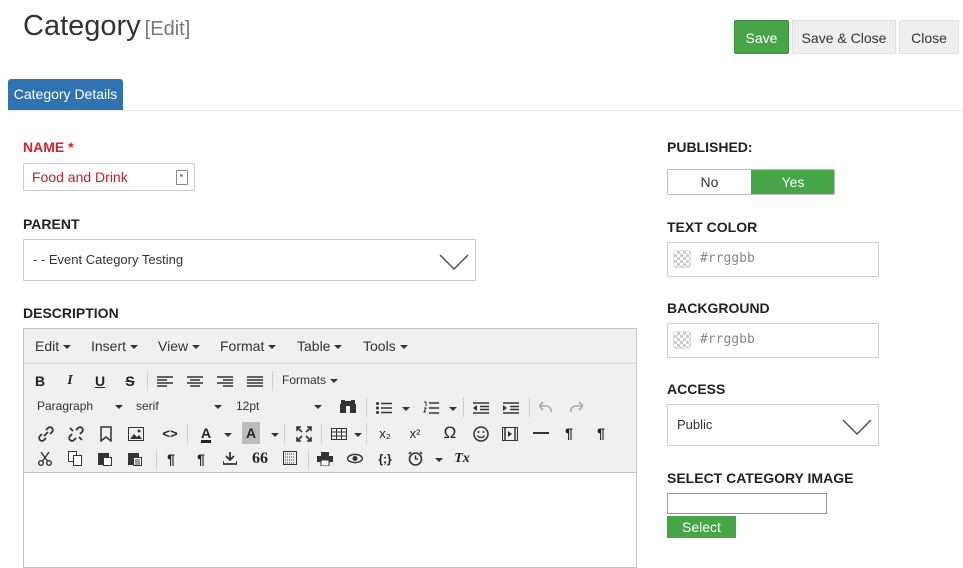  Describe the element at coordinates (40, 381) in the screenshot. I see `bold-button: B` at that location.